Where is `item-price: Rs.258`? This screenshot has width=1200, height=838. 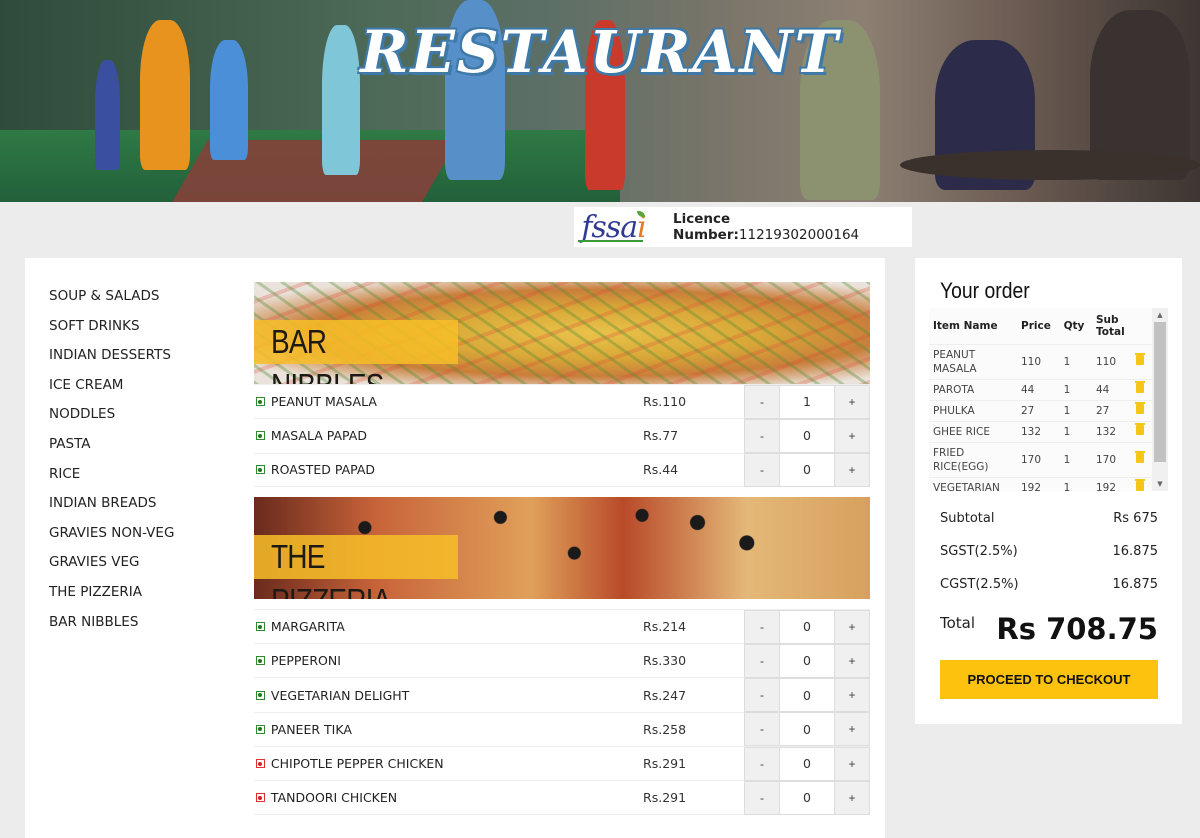 item-price: Rs.258 is located at coordinates (665, 729).